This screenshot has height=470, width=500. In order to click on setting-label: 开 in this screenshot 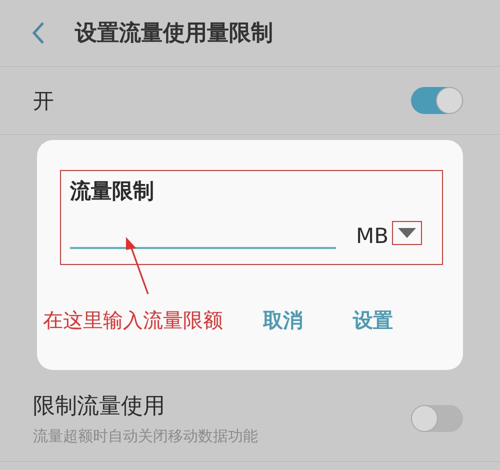, I will do `click(43, 101)`.